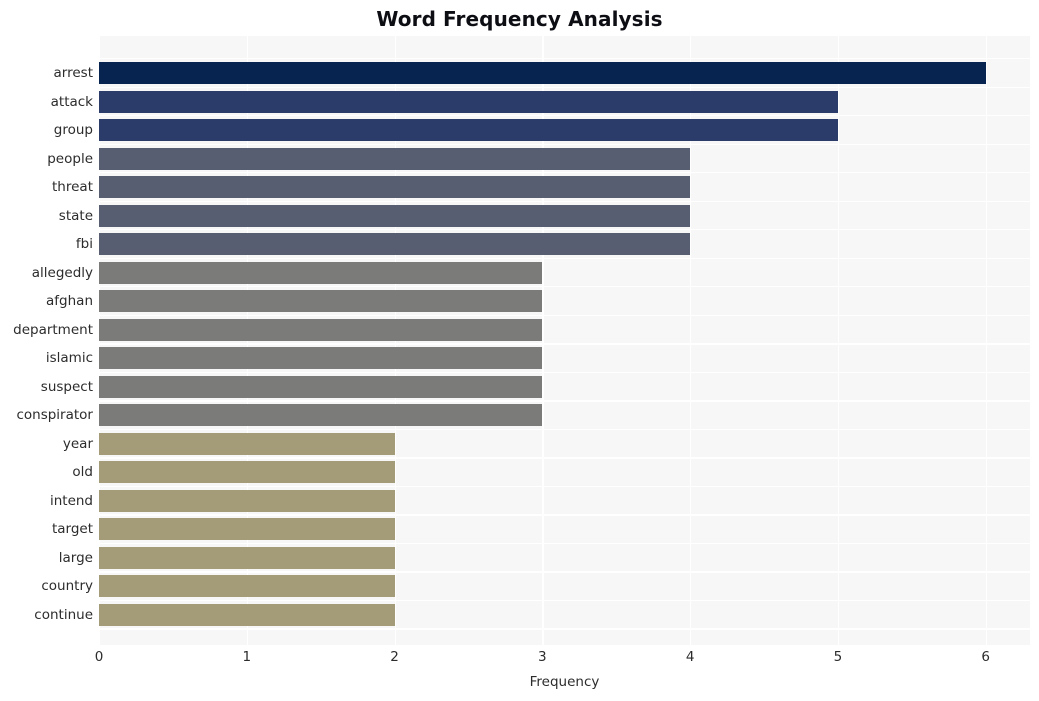 Image resolution: width=1039 pixels, height=701 pixels. I want to click on y-tick-label-fbi: fbi, so click(84, 244).